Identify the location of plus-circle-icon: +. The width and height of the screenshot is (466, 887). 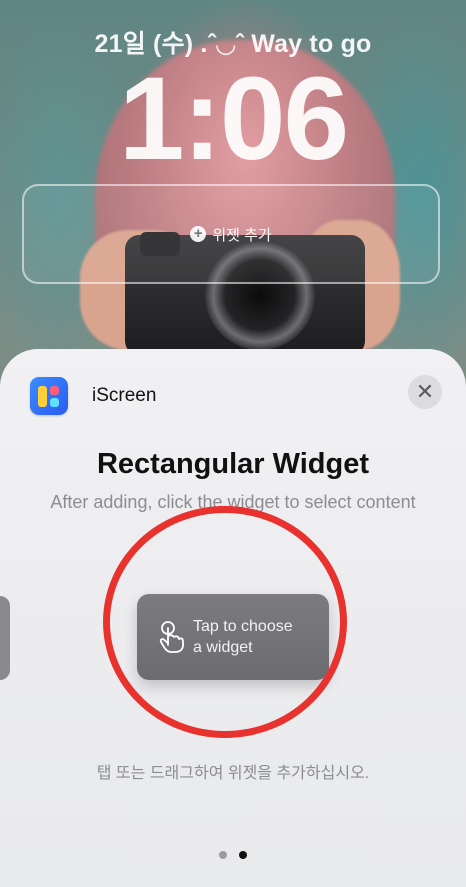
(198, 234).